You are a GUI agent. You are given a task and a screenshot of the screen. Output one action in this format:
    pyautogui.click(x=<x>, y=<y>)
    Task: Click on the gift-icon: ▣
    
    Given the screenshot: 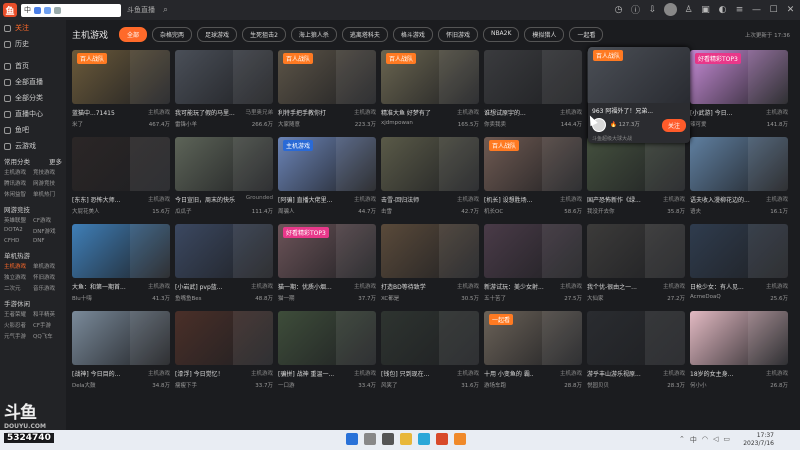 What is the action you would take?
    pyautogui.click(x=705, y=10)
    